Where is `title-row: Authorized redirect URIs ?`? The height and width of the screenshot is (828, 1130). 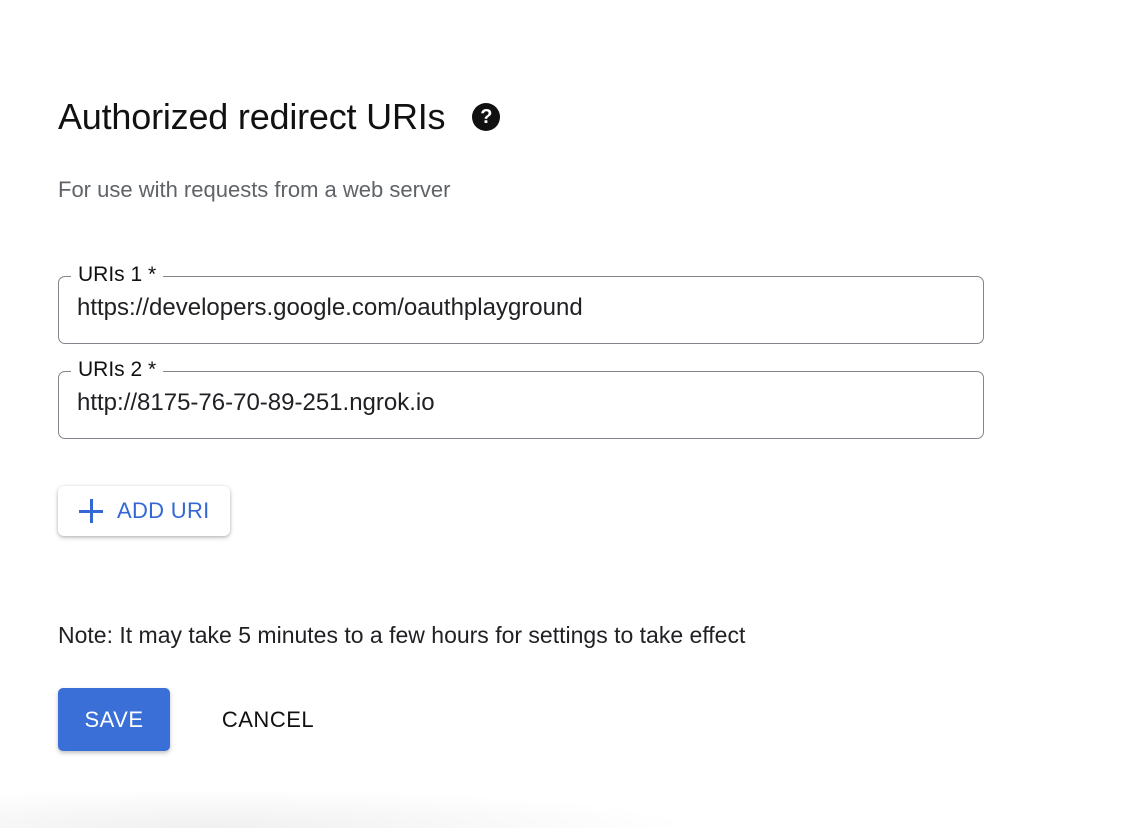 title-row: Authorized redirect URIs ? is located at coordinates (279, 117).